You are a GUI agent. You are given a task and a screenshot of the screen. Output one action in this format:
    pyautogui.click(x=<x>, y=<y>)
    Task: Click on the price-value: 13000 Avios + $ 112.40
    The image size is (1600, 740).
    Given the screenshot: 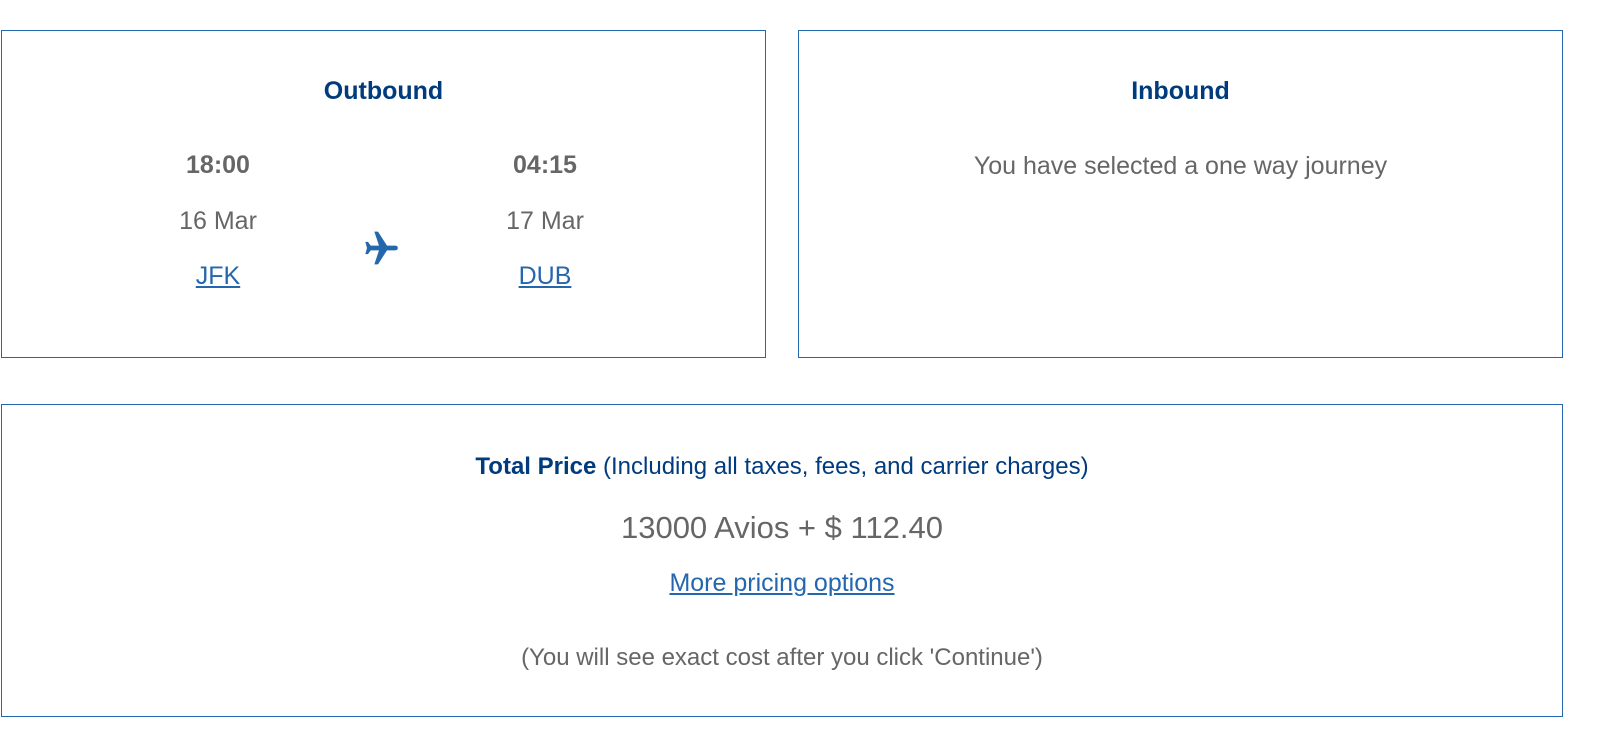 What is the action you would take?
    pyautogui.click(x=782, y=527)
    